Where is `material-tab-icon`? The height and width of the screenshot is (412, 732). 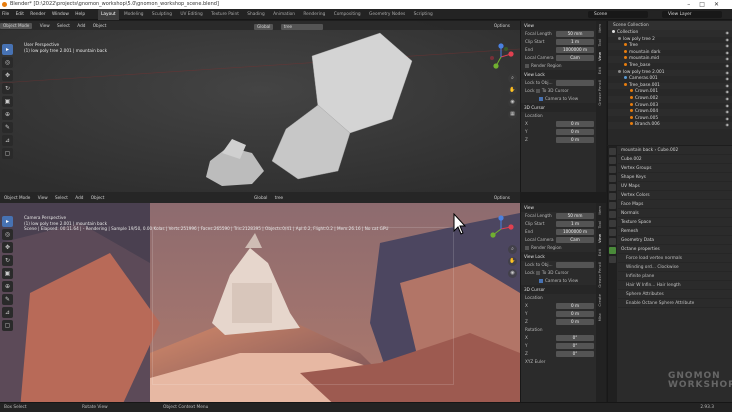
material-tab-icon is located at coordinates (612, 259).